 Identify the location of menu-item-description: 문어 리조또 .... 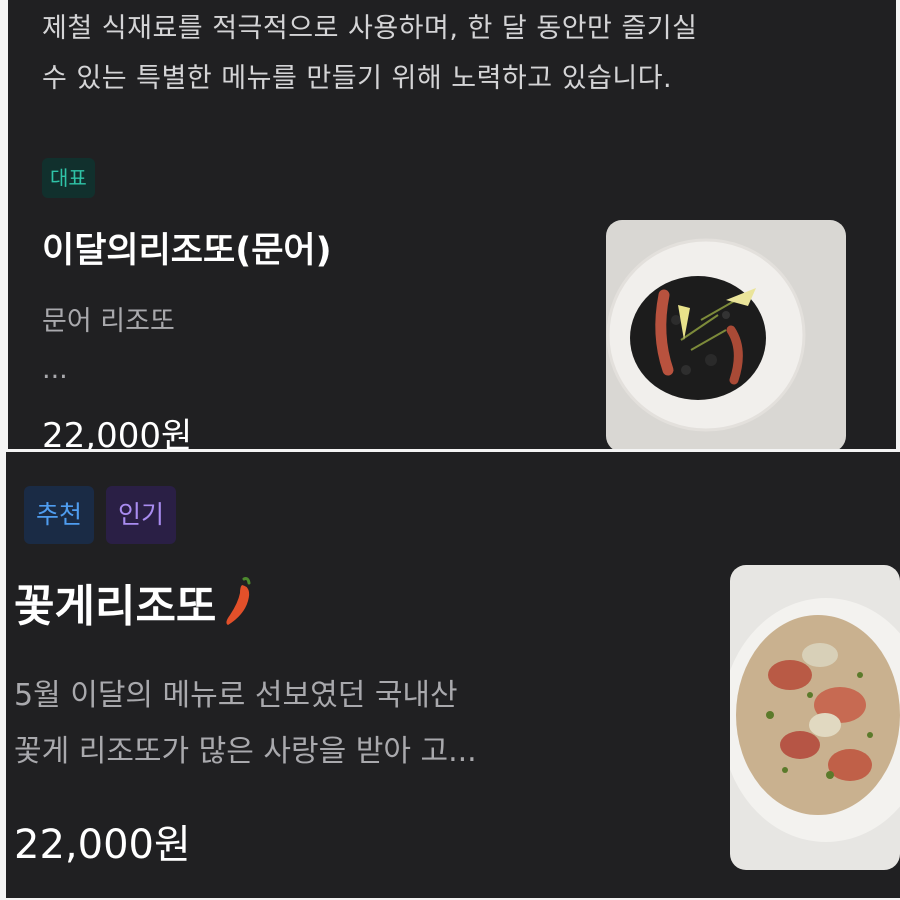
(108, 346).